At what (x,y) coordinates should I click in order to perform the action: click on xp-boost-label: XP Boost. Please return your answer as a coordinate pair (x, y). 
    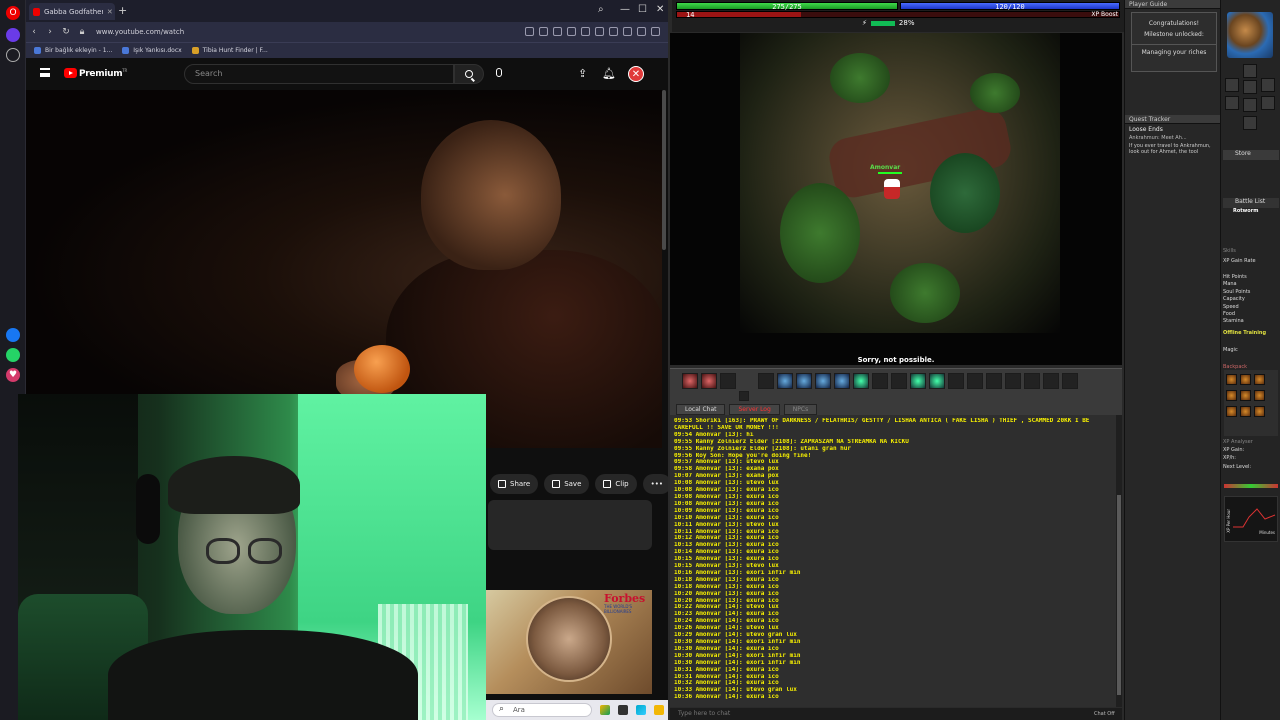
    Looking at the image, I should click on (1104, 14).